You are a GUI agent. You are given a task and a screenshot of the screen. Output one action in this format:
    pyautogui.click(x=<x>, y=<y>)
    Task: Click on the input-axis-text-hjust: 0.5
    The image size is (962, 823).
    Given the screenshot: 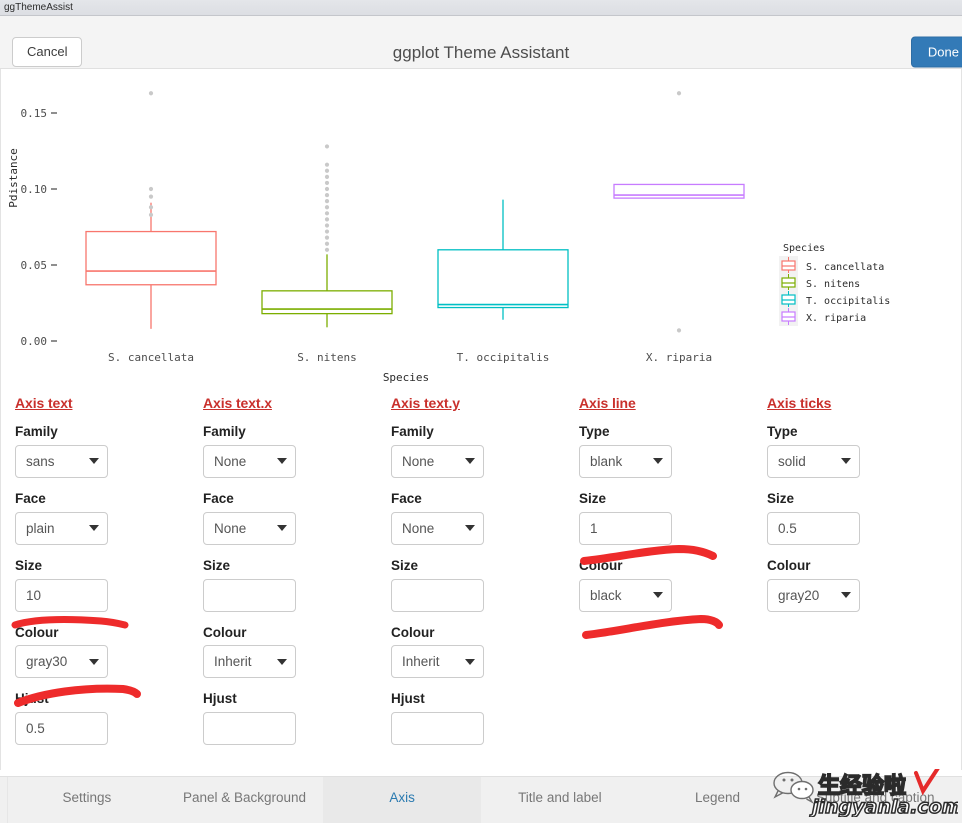 What is the action you would take?
    pyautogui.click(x=61, y=729)
    